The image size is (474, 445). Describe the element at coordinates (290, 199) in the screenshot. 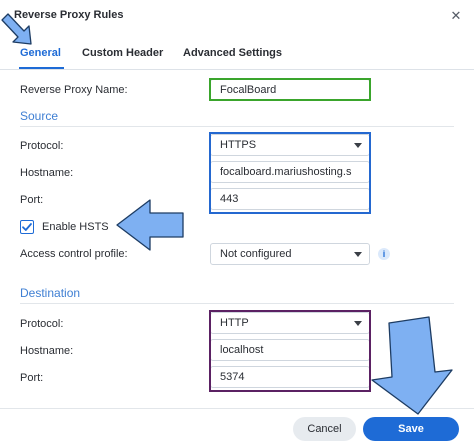

I see `source-port-input: 443` at that location.